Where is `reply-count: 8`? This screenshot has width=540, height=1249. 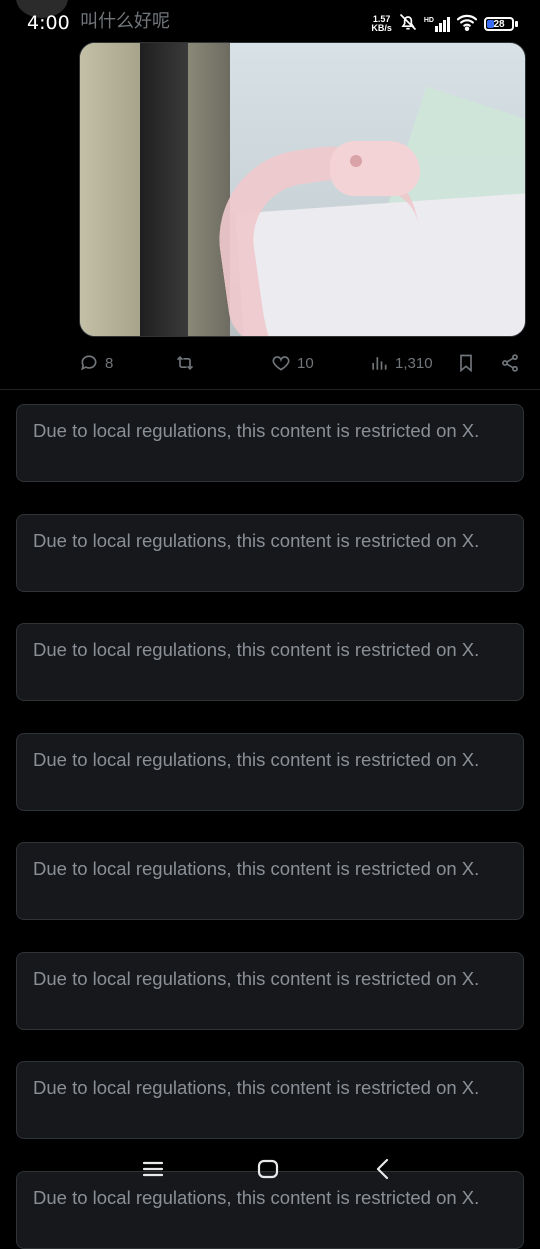 reply-count: 8 is located at coordinates (109, 363).